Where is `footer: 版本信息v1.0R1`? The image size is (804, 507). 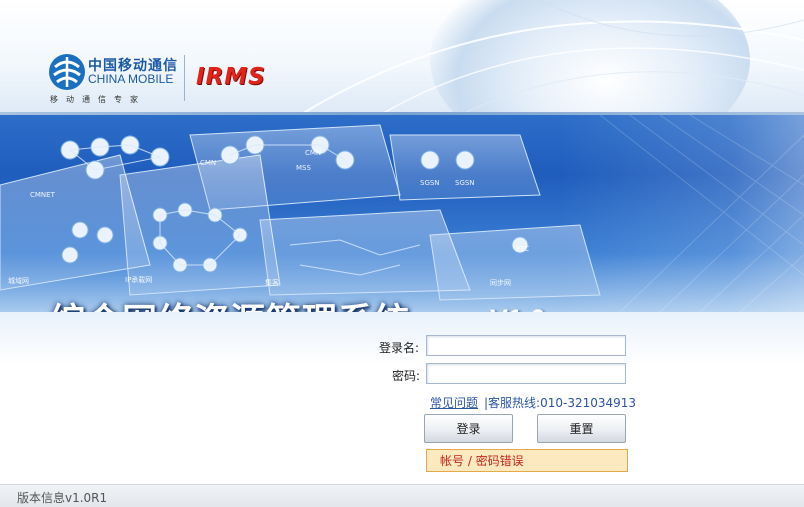
footer: 版本信息v1.0R1 is located at coordinates (402, 495).